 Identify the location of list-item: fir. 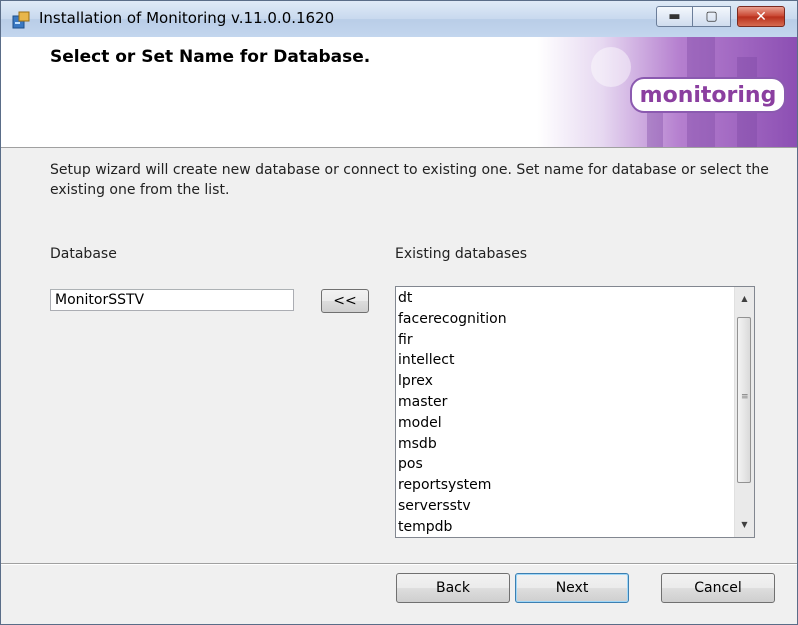
(452, 340).